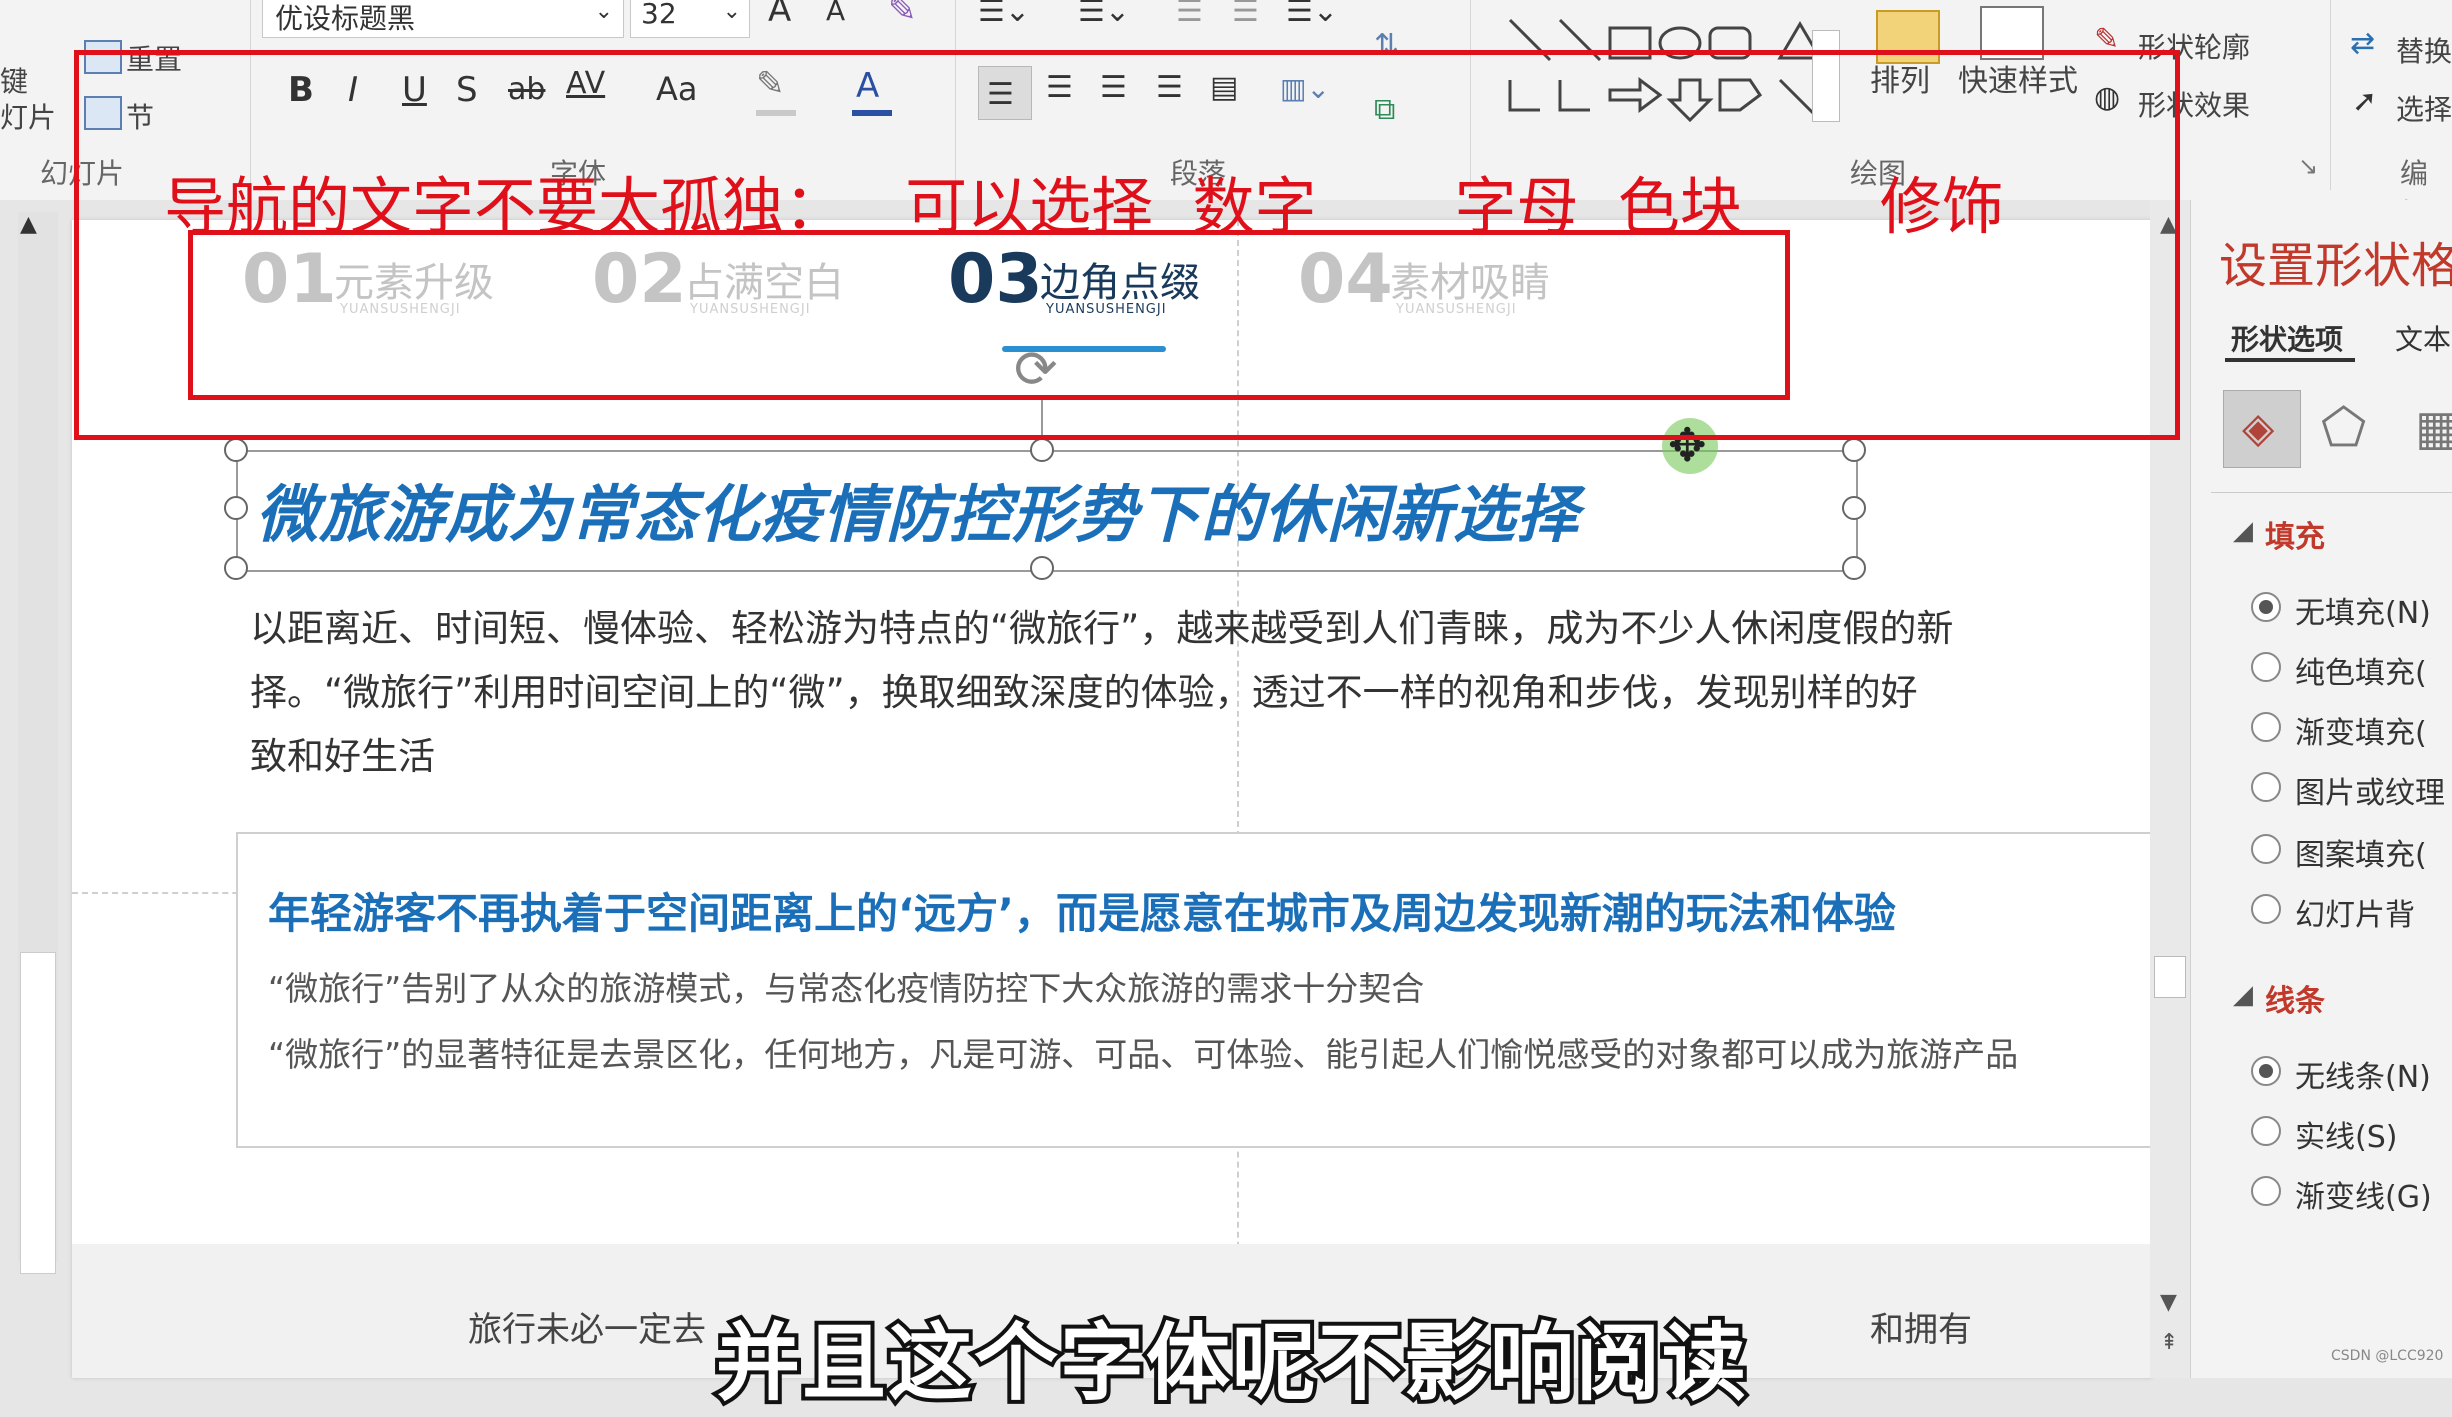  What do you see at coordinates (835, 13) in the screenshot?
I see `shrink-font-button: A` at bounding box center [835, 13].